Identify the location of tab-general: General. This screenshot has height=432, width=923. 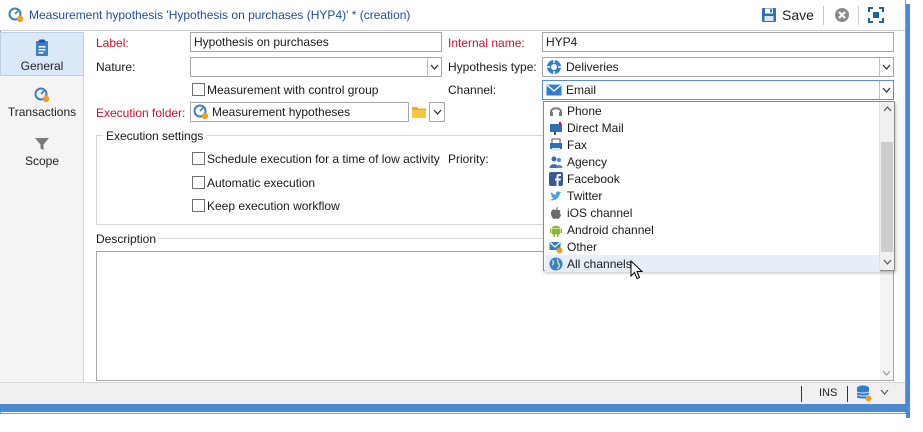
(42, 54).